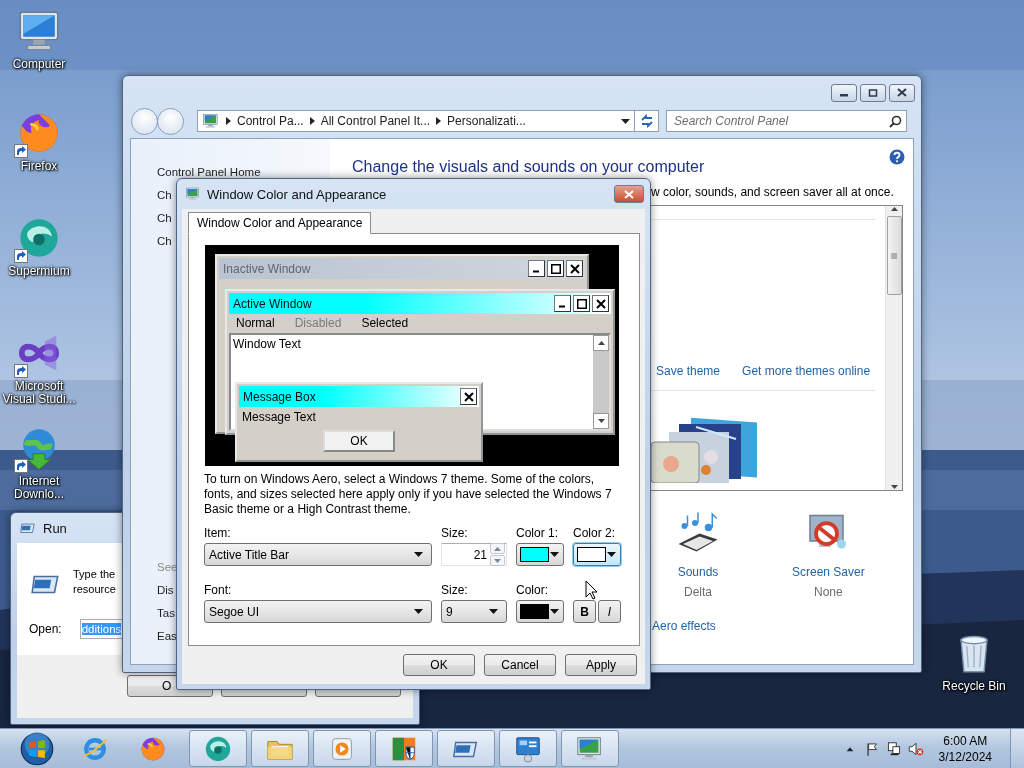  Describe the element at coordinates (965, 740) in the screenshot. I see `clock-time: 6:00 AM` at that location.